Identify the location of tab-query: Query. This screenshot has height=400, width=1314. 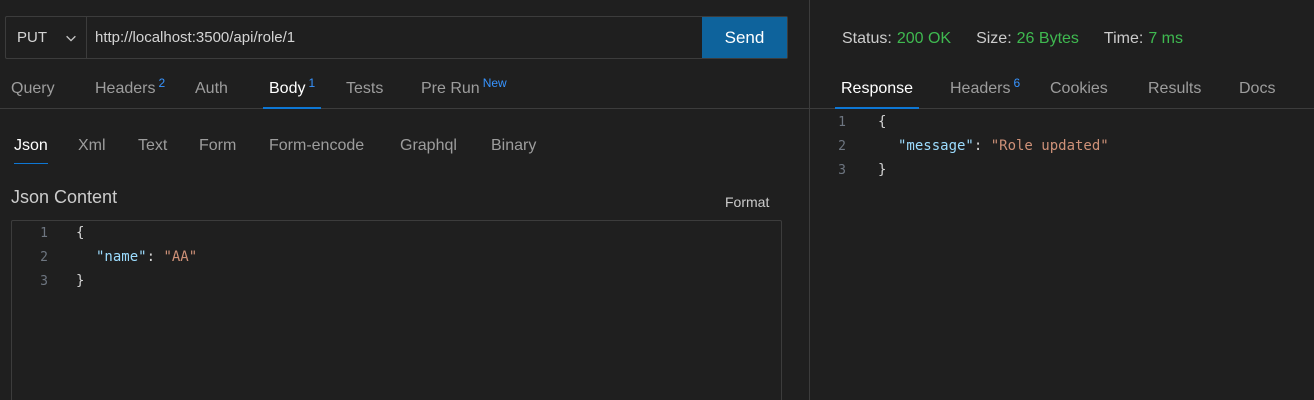
(33, 88).